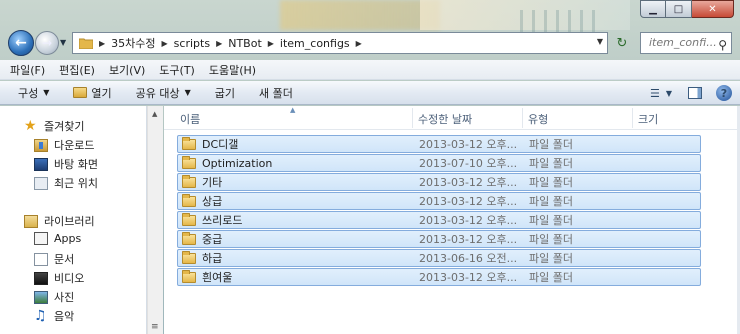 This screenshot has height=334, width=740. What do you see at coordinates (41, 238) in the screenshot?
I see `apps-icon` at bounding box center [41, 238].